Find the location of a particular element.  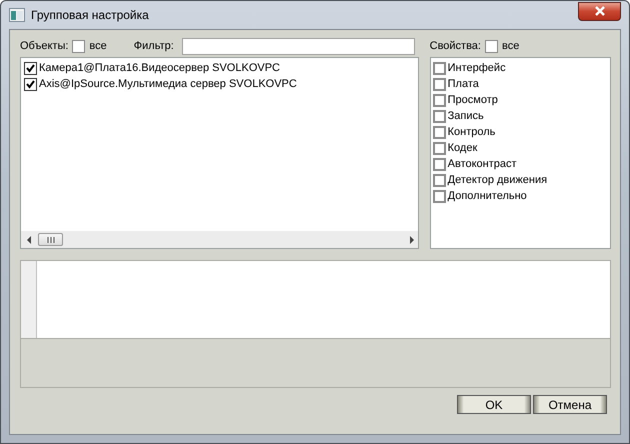

property-item: Интерфейс is located at coordinates (477, 68).